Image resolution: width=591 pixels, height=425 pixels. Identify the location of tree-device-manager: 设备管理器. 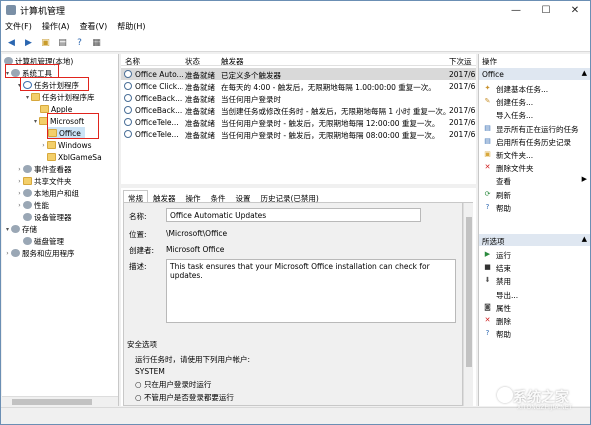
(47, 217).